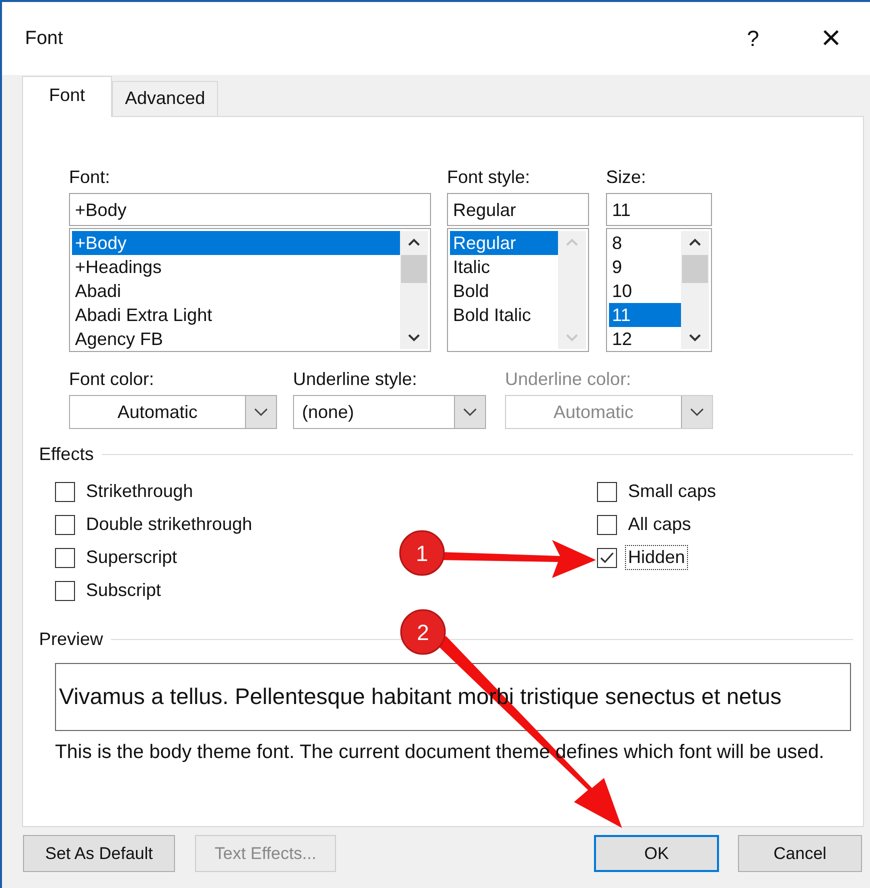  I want to click on list-item: +Headings, so click(236, 267).